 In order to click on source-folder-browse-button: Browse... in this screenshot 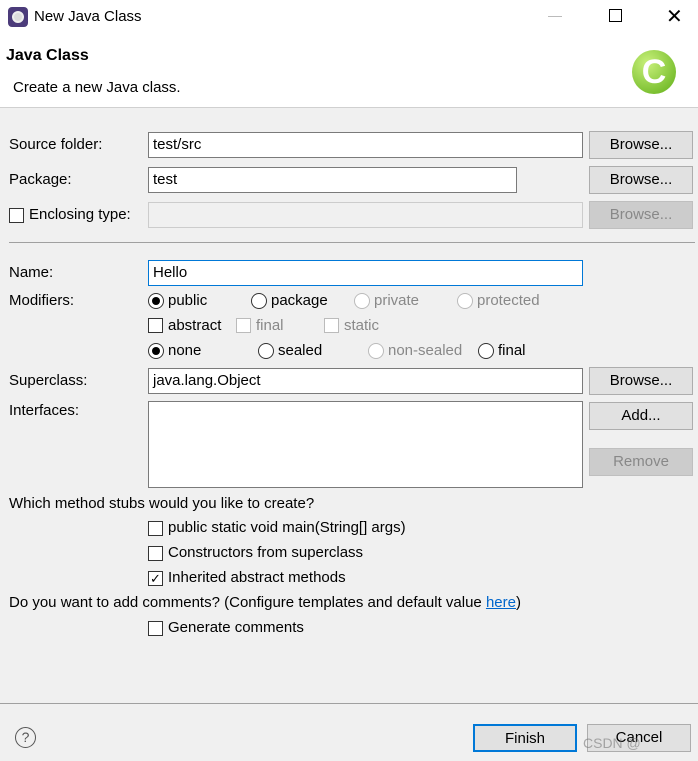, I will do `click(641, 145)`.